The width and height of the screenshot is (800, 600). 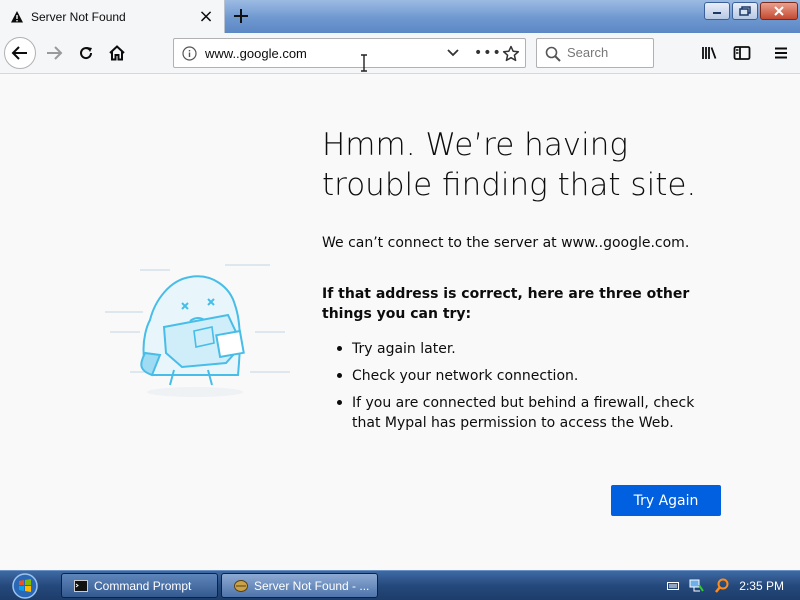 I want to click on home-icon, so click(x=117, y=53).